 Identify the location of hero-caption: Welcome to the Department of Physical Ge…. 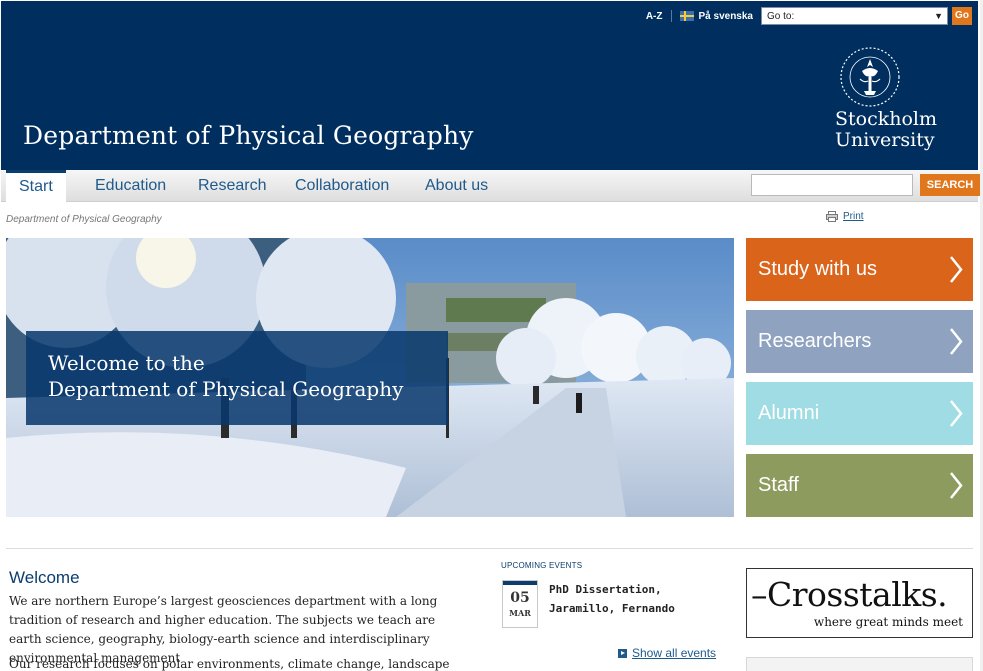
(237, 378).